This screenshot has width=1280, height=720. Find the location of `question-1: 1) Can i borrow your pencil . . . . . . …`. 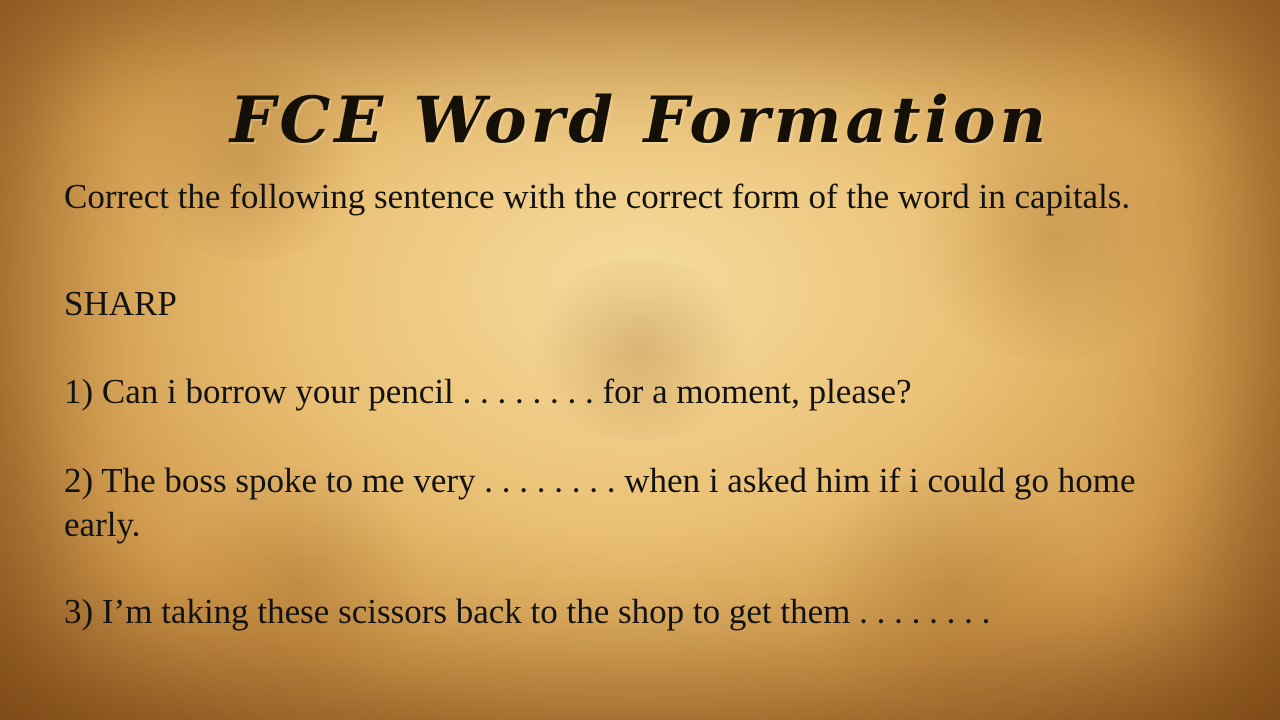

question-1: 1) Can i borrow your pencil . . . . . . … is located at coordinates (488, 391).